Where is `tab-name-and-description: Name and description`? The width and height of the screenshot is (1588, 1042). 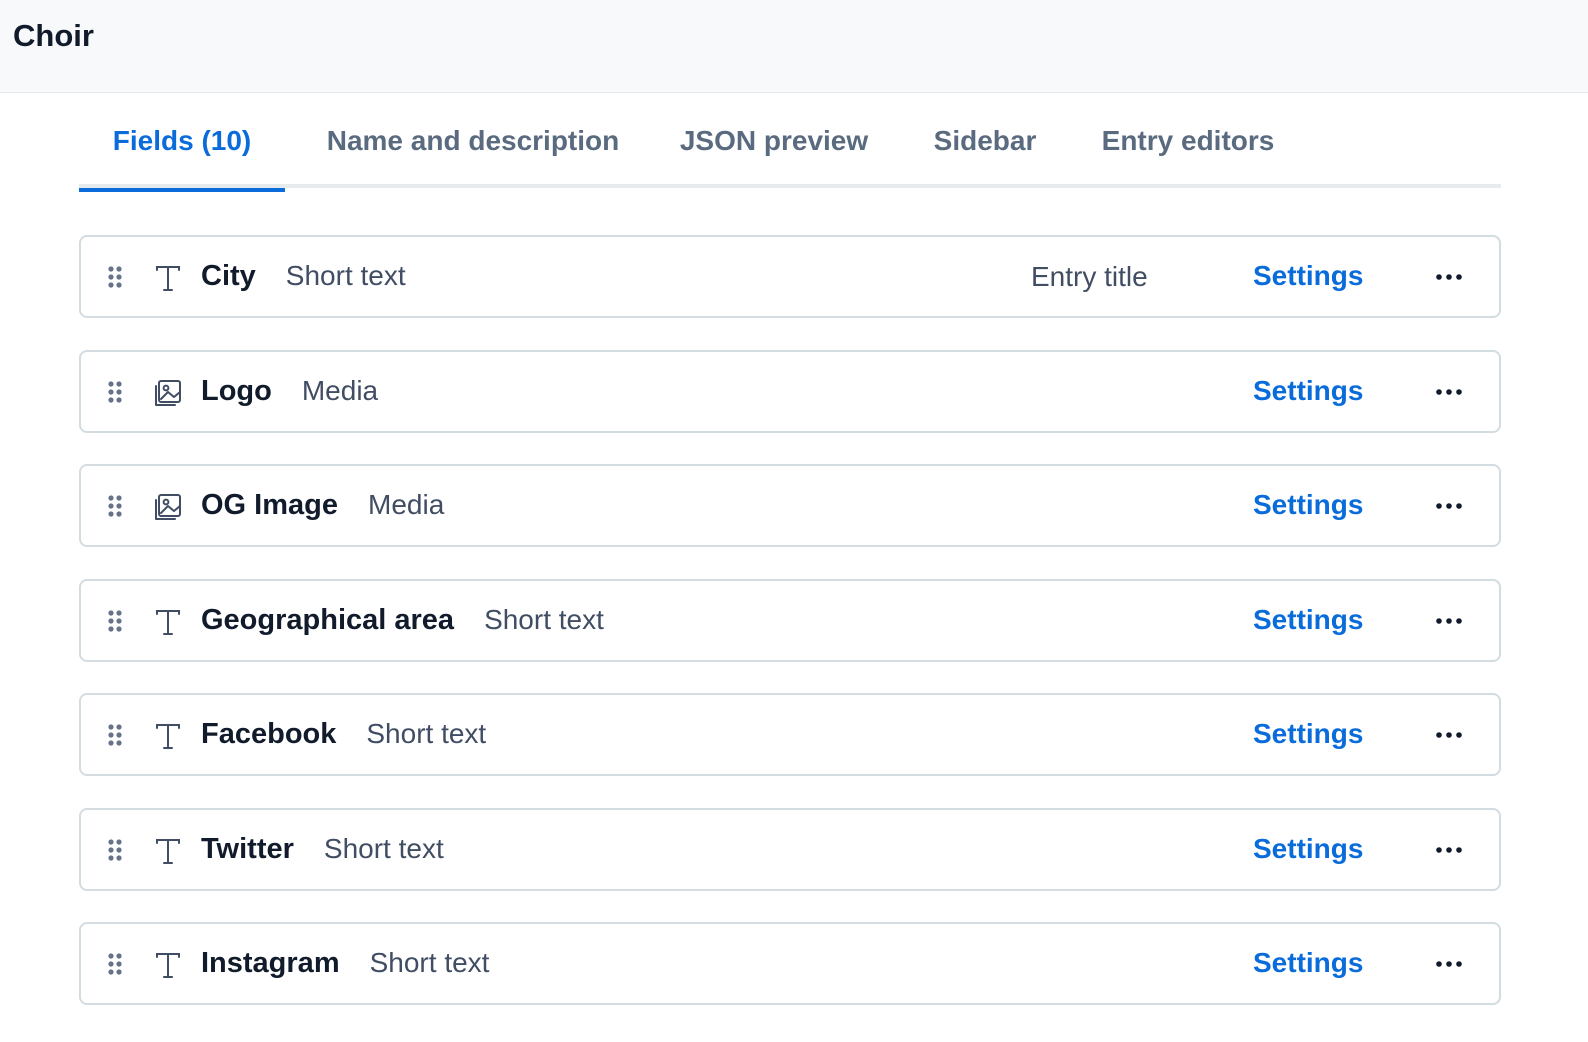
tab-name-and-description: Name and description is located at coordinates (473, 140).